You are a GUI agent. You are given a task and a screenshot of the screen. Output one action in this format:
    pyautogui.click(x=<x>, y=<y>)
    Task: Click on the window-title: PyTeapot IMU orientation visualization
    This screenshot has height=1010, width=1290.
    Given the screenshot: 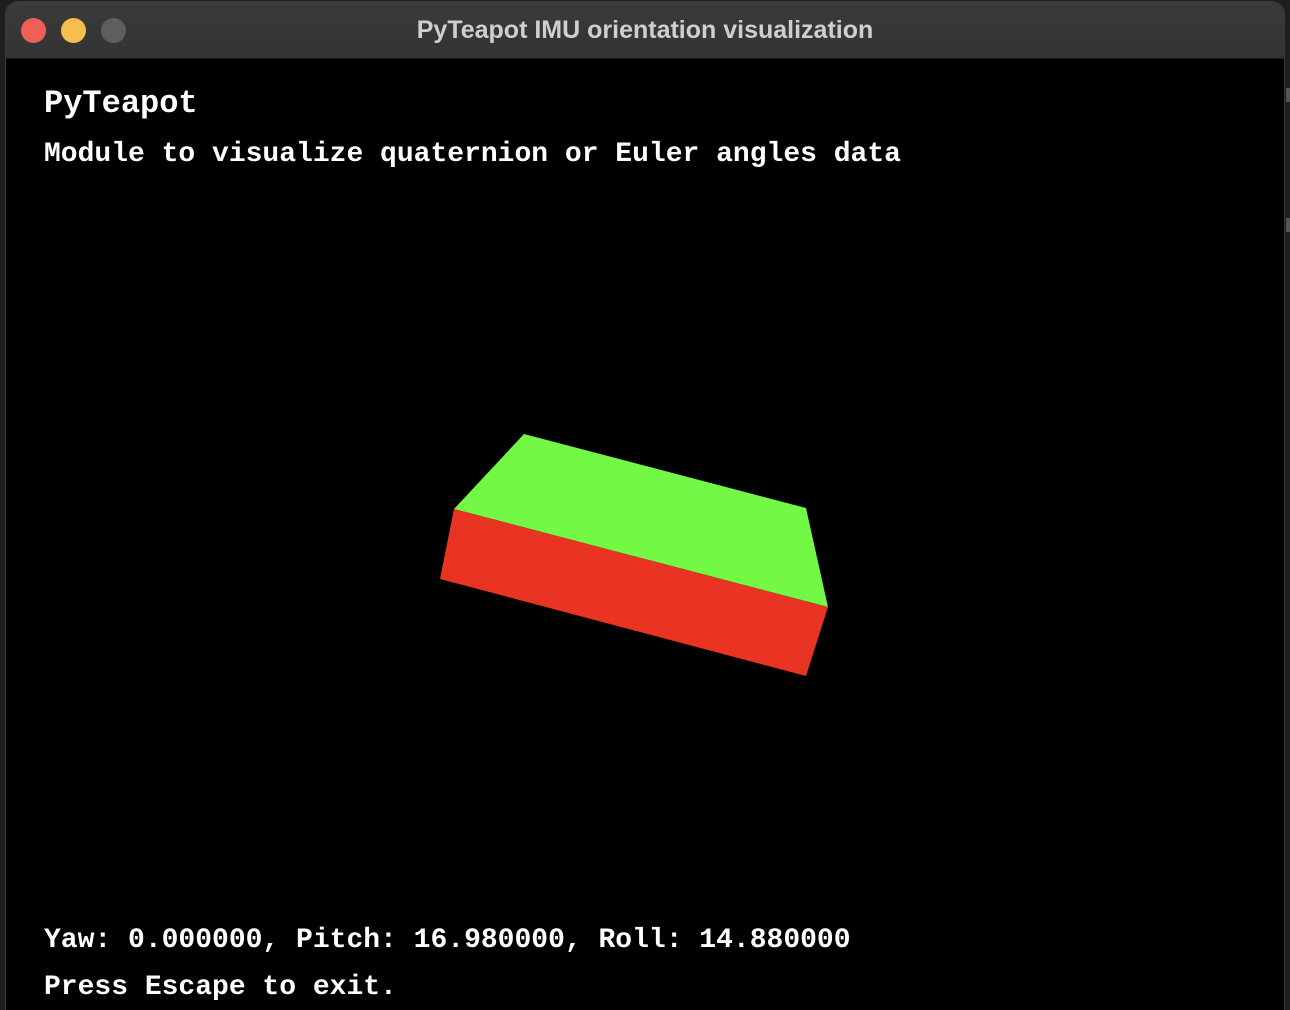 What is the action you would take?
    pyautogui.click(x=645, y=30)
    